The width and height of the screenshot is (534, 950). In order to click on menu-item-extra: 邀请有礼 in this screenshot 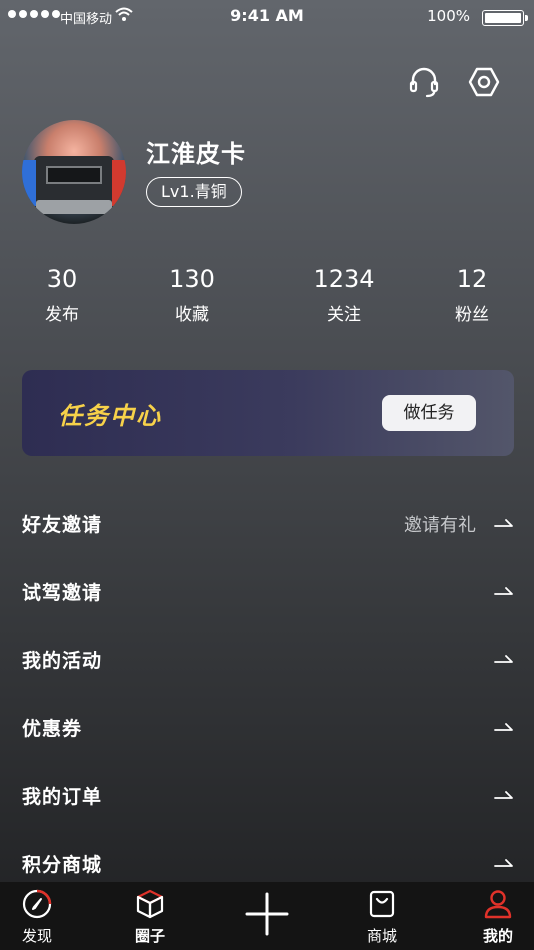, I will do `click(440, 525)`.